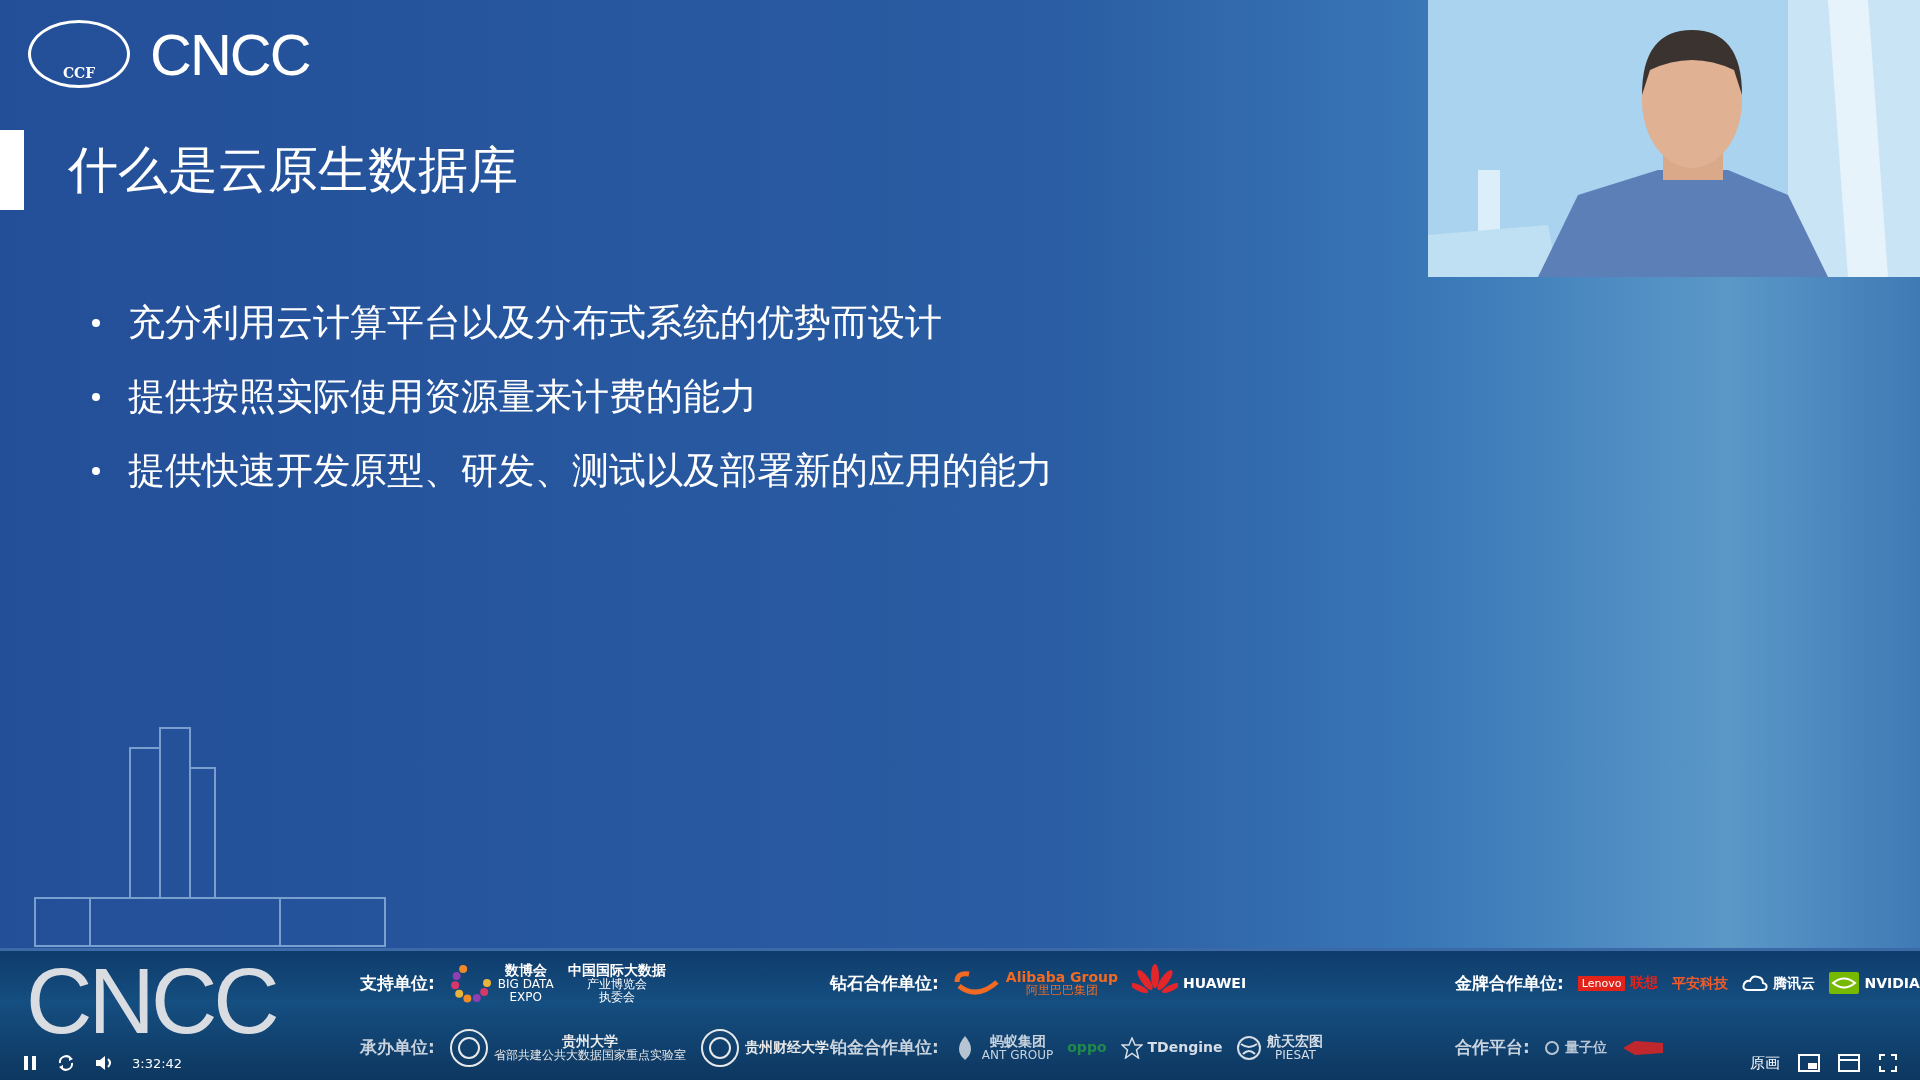 The image size is (1920, 1080). What do you see at coordinates (30, 1063) in the screenshot?
I see `pause-icon` at bounding box center [30, 1063].